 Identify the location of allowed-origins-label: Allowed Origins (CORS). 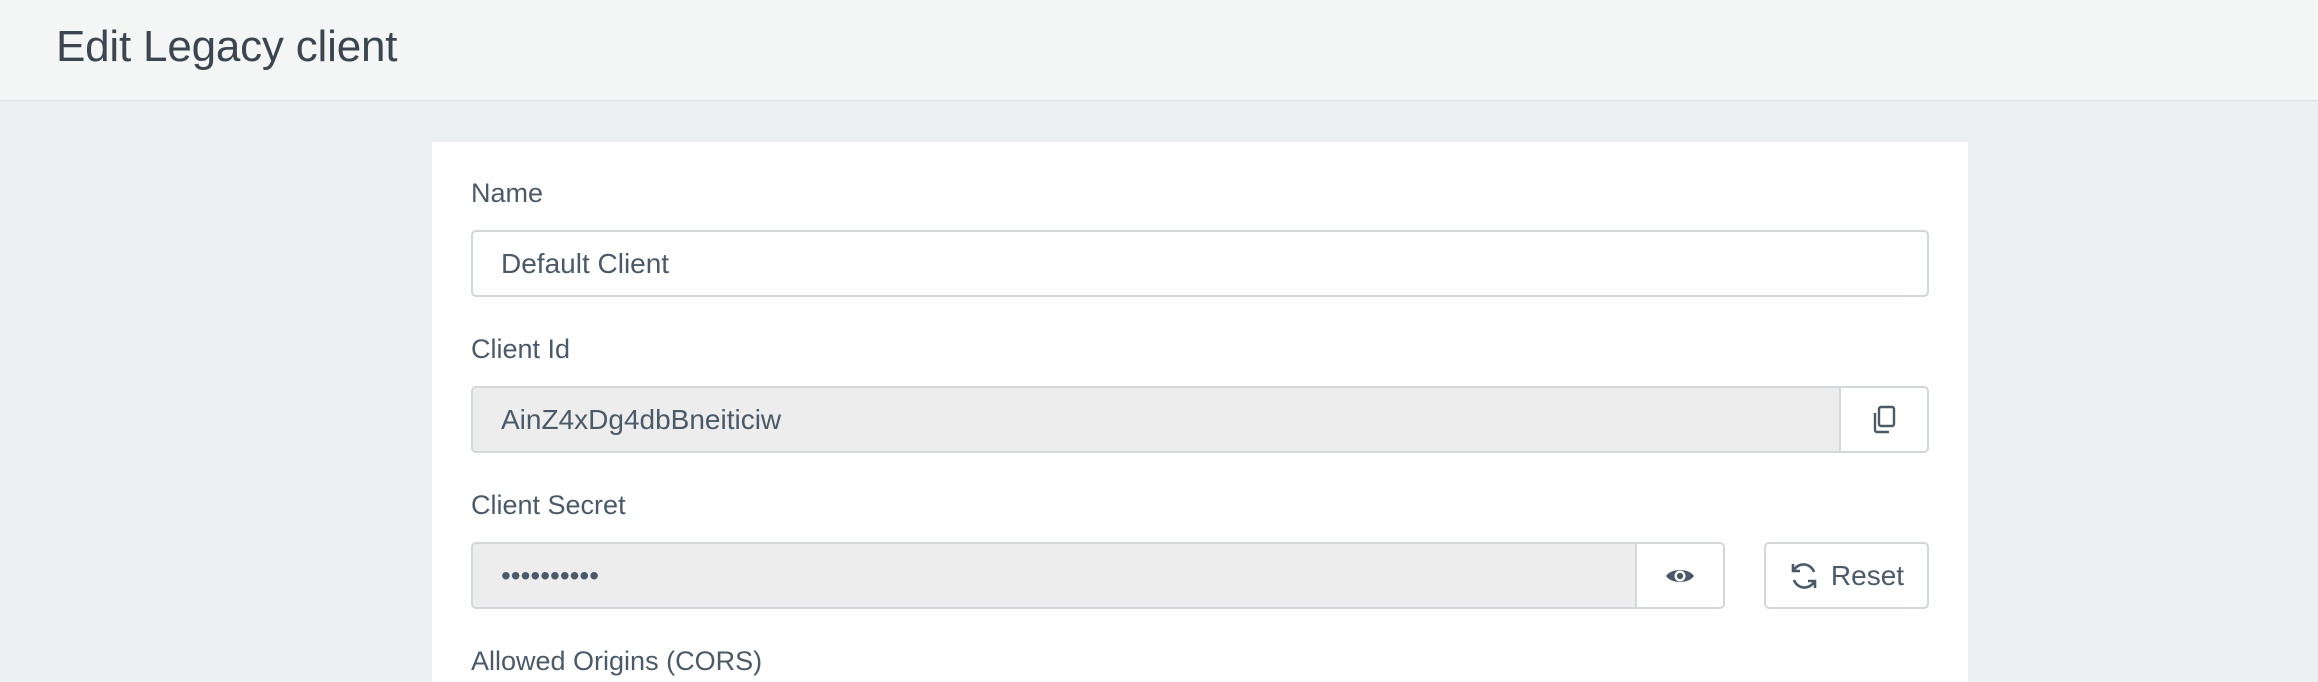
(617, 661).